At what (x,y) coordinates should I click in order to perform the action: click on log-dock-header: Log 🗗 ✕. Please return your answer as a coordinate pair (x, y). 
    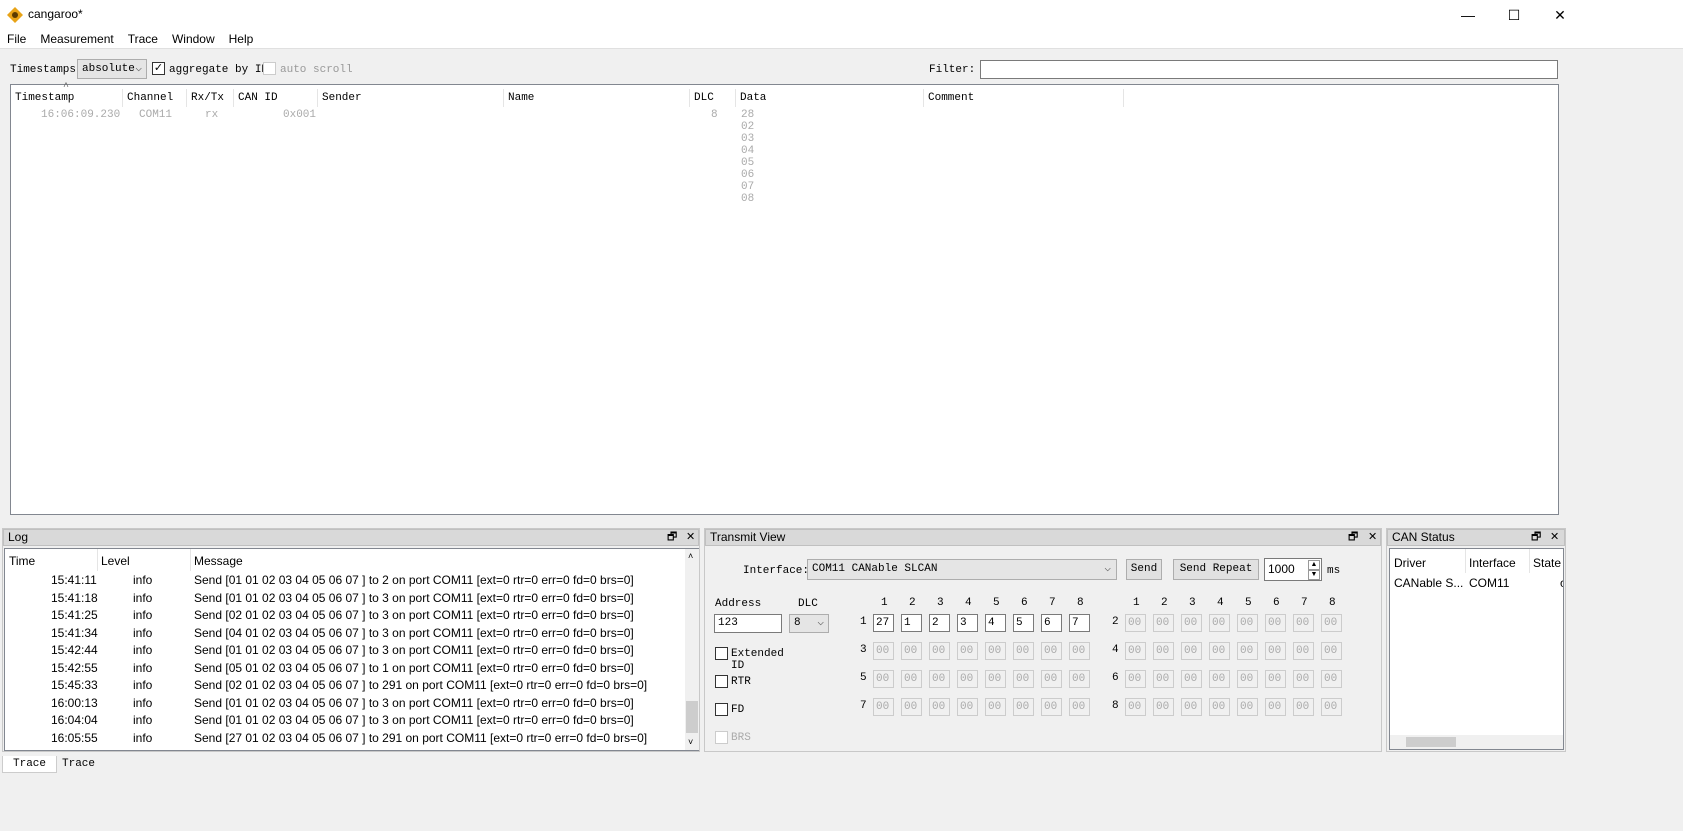
    Looking at the image, I should click on (351, 537).